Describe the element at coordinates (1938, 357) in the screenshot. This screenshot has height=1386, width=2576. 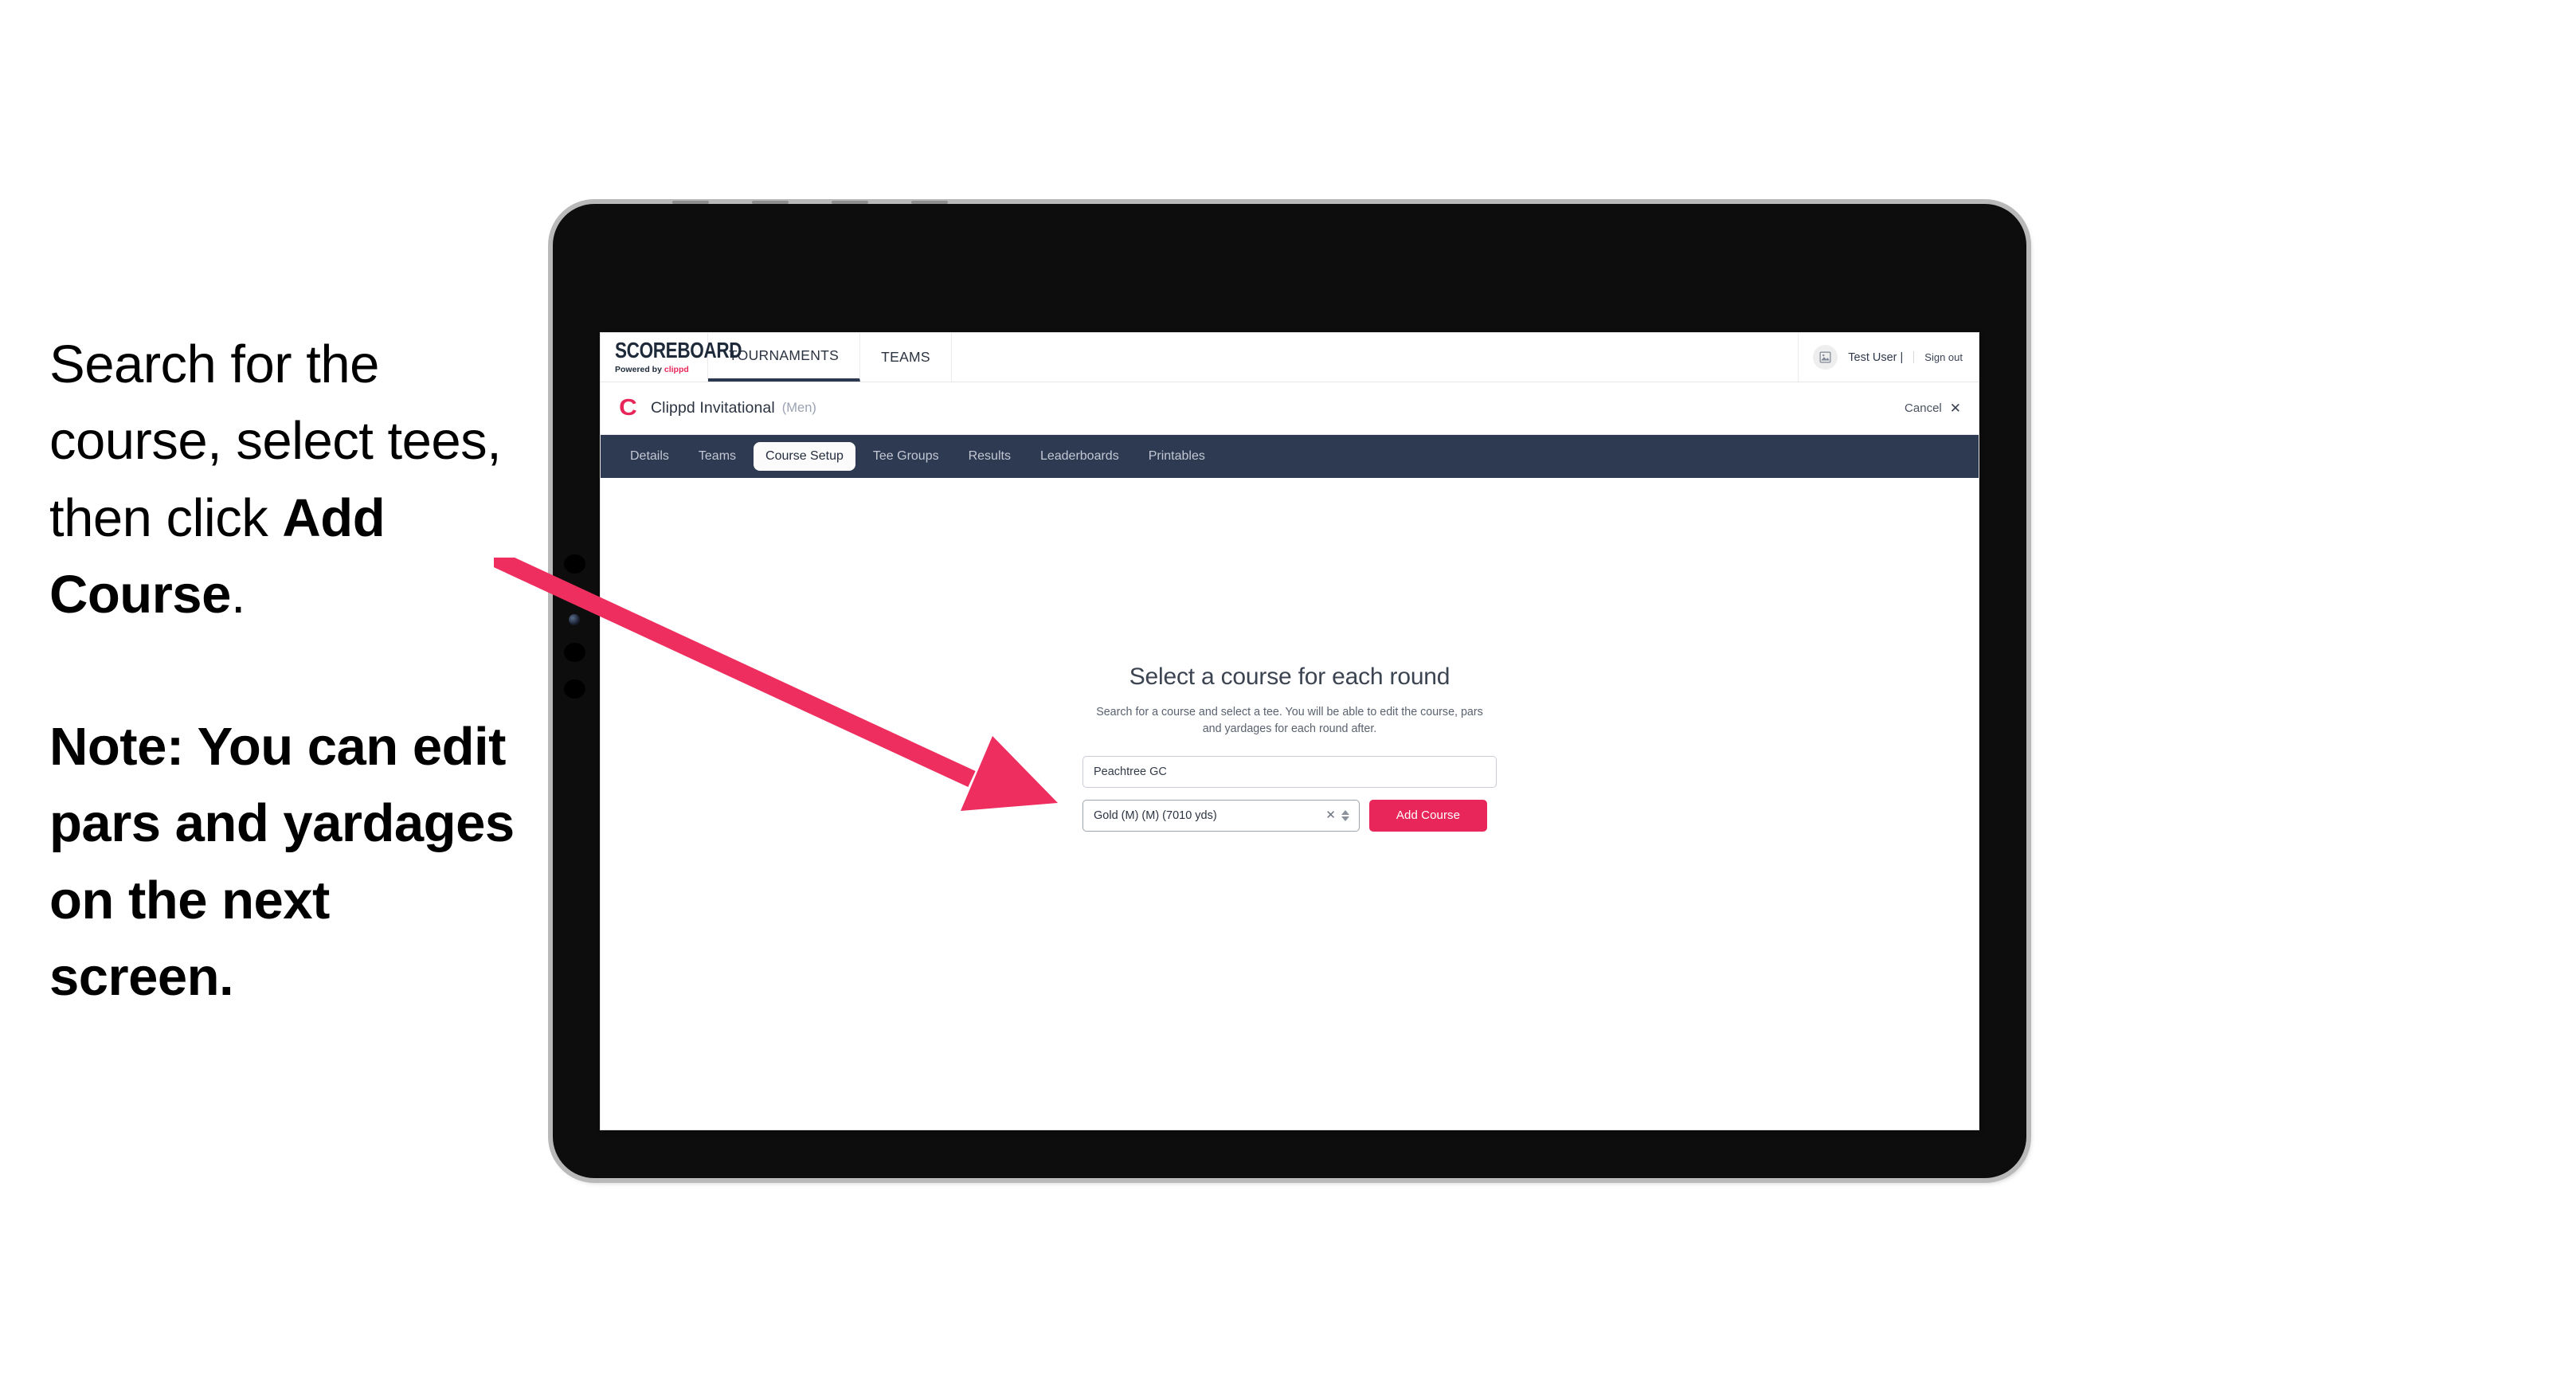
I see `sign-out-link: Sign out` at that location.